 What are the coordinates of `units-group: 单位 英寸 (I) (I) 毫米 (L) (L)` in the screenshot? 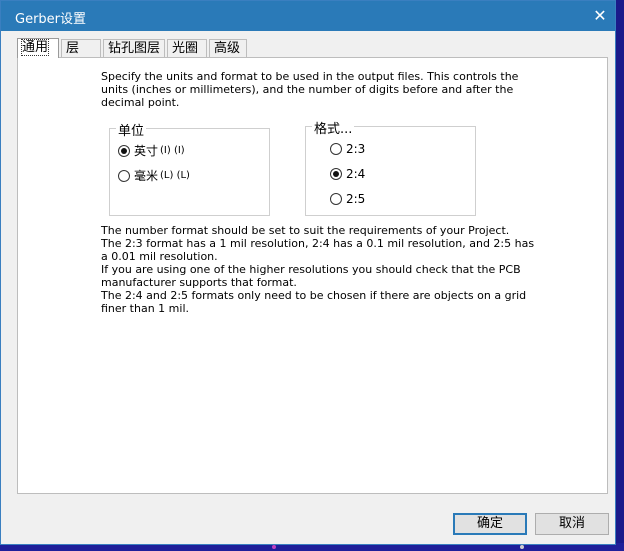 It's located at (189, 168).